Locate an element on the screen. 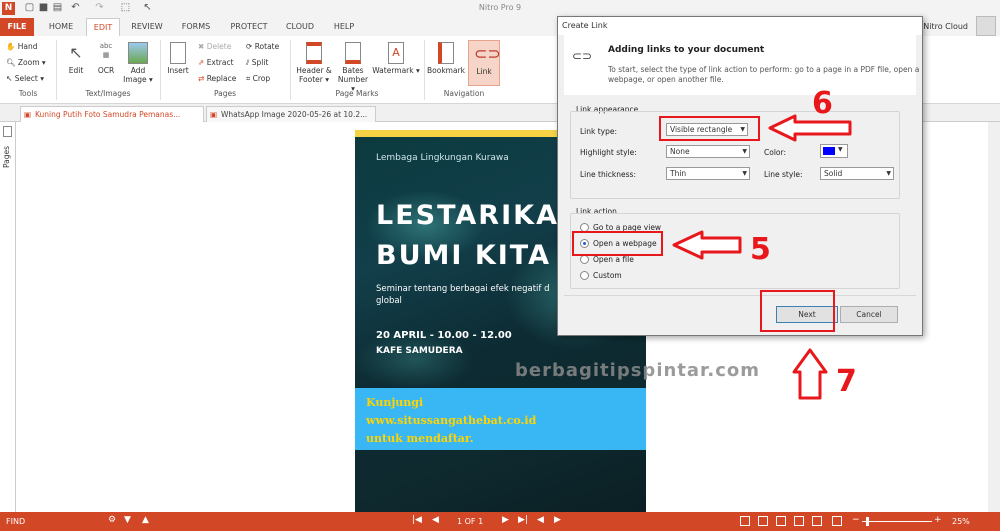 This screenshot has height=531, width=1000. dialog-heading: Adding links to your document is located at coordinates (686, 50).